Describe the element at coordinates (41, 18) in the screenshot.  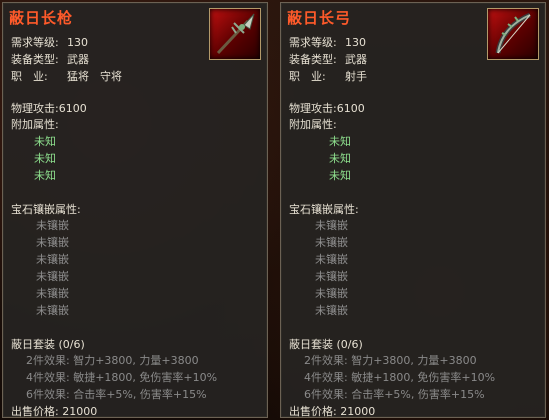
I see `item-name: 蔽日长枪` at that location.